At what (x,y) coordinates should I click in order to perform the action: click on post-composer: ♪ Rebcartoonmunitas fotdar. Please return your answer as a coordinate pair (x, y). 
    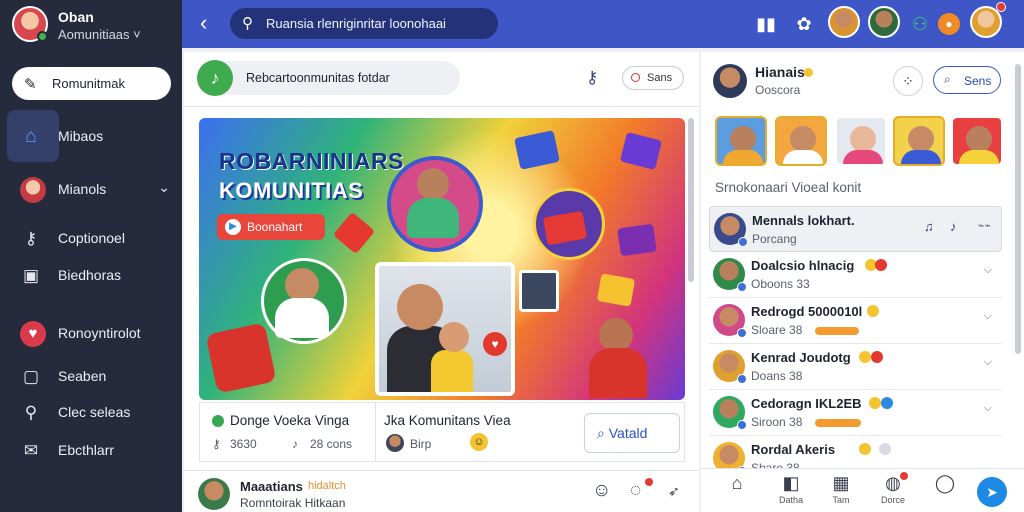
    Looking at the image, I should click on (328, 78).